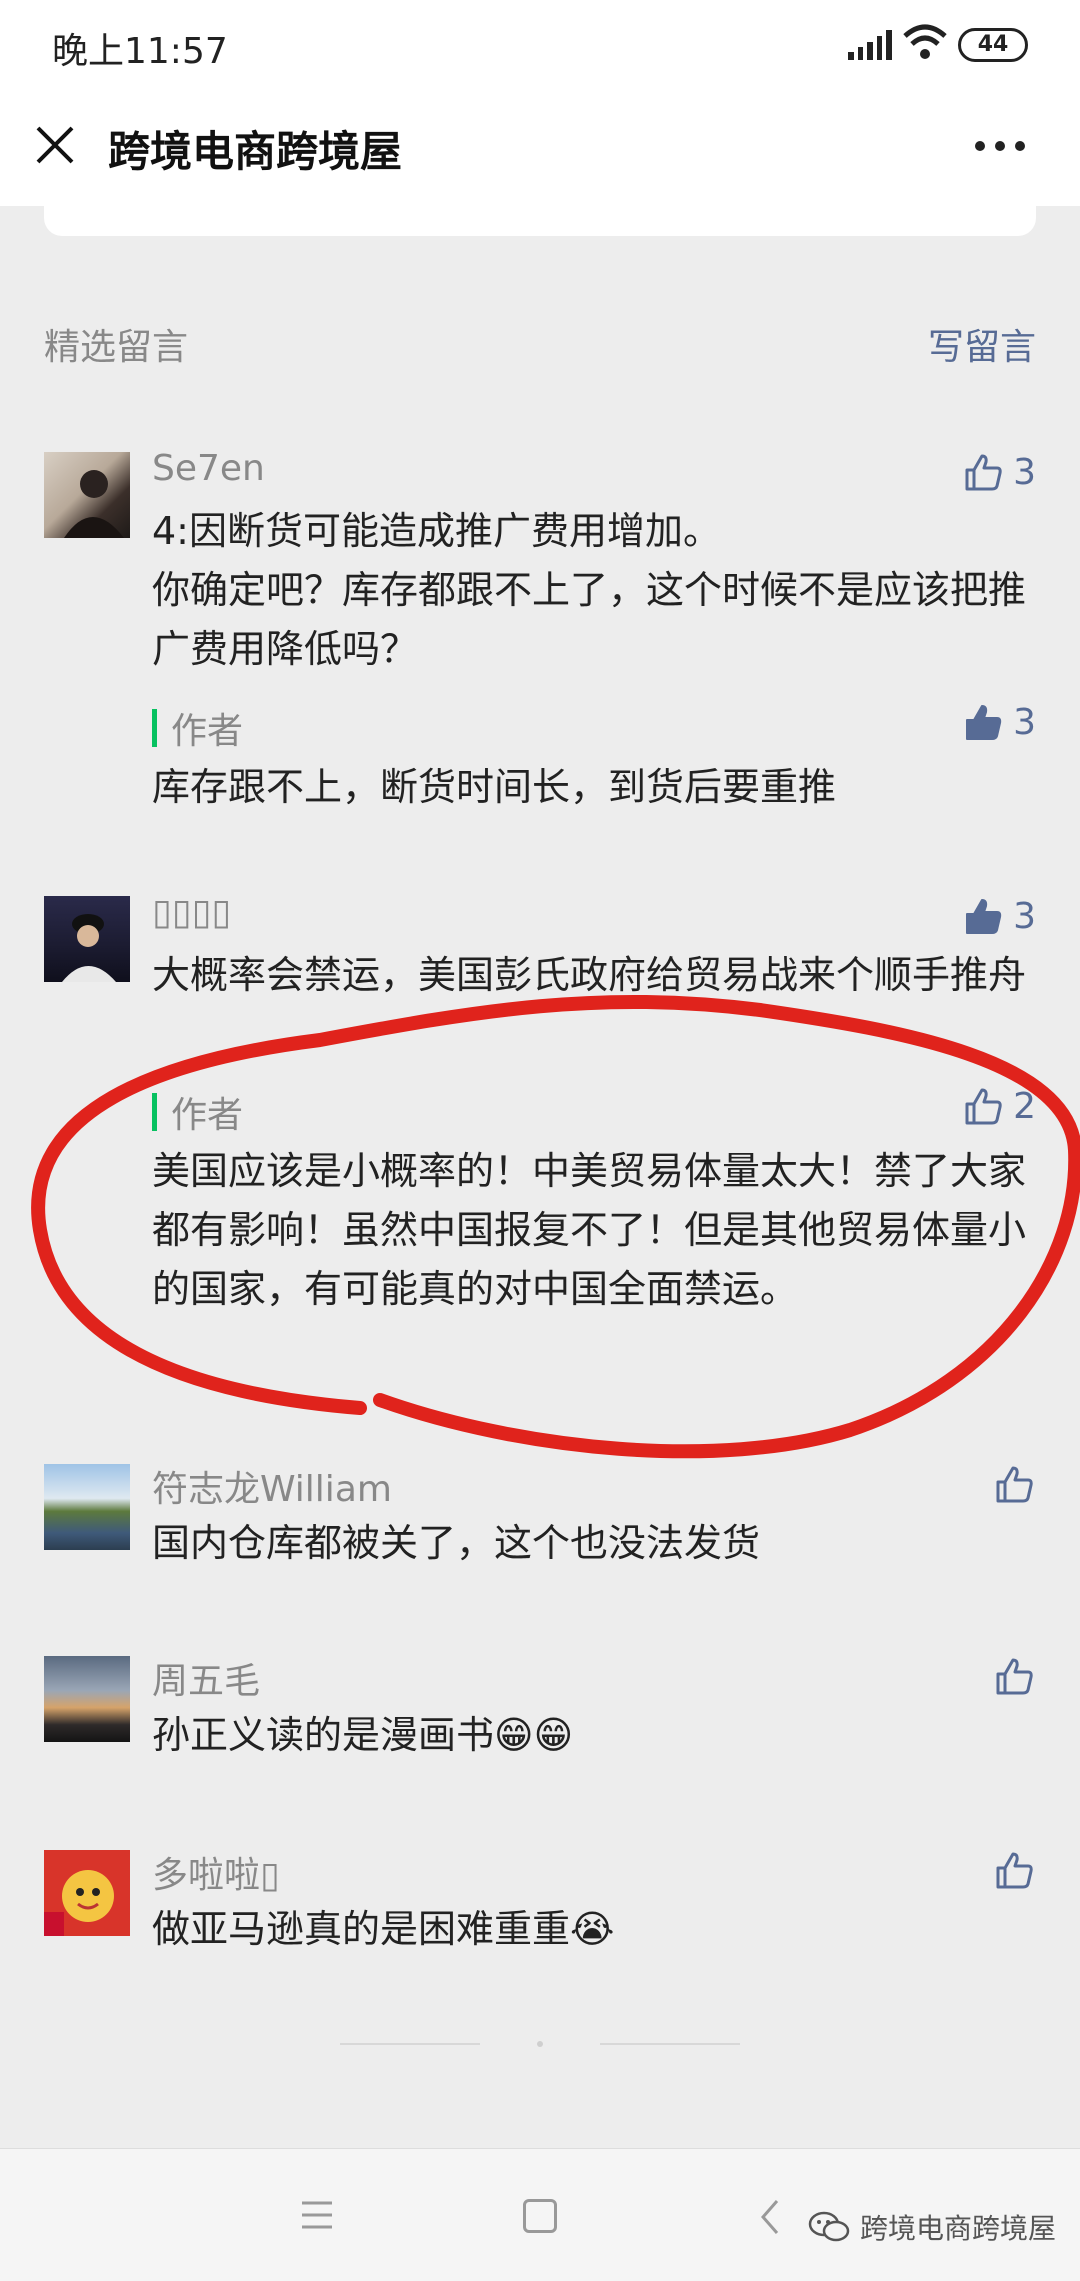 Image resolution: width=1080 pixels, height=2281 pixels. Describe the element at coordinates (540, 48) in the screenshot. I see `status-bar: 晚上11:57 44` at that location.